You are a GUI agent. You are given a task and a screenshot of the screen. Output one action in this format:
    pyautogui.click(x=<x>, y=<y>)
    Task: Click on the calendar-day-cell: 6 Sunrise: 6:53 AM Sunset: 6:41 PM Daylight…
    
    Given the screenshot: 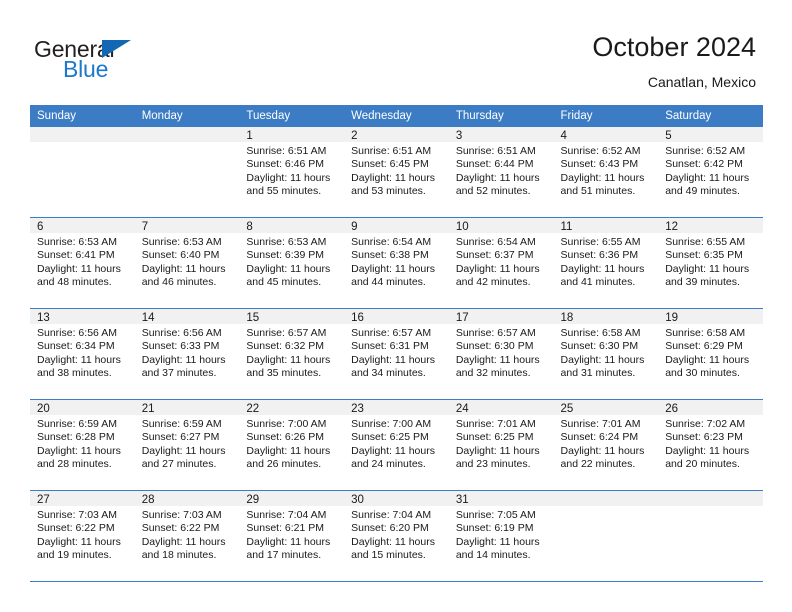 What is the action you would take?
    pyautogui.click(x=82, y=263)
    